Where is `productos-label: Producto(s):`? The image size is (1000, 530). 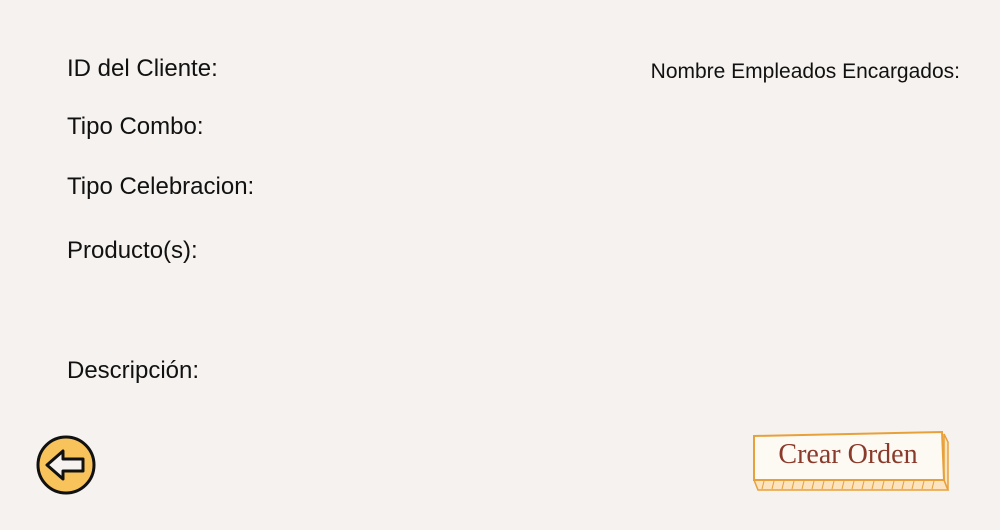 productos-label: Producto(s): is located at coordinates (132, 250).